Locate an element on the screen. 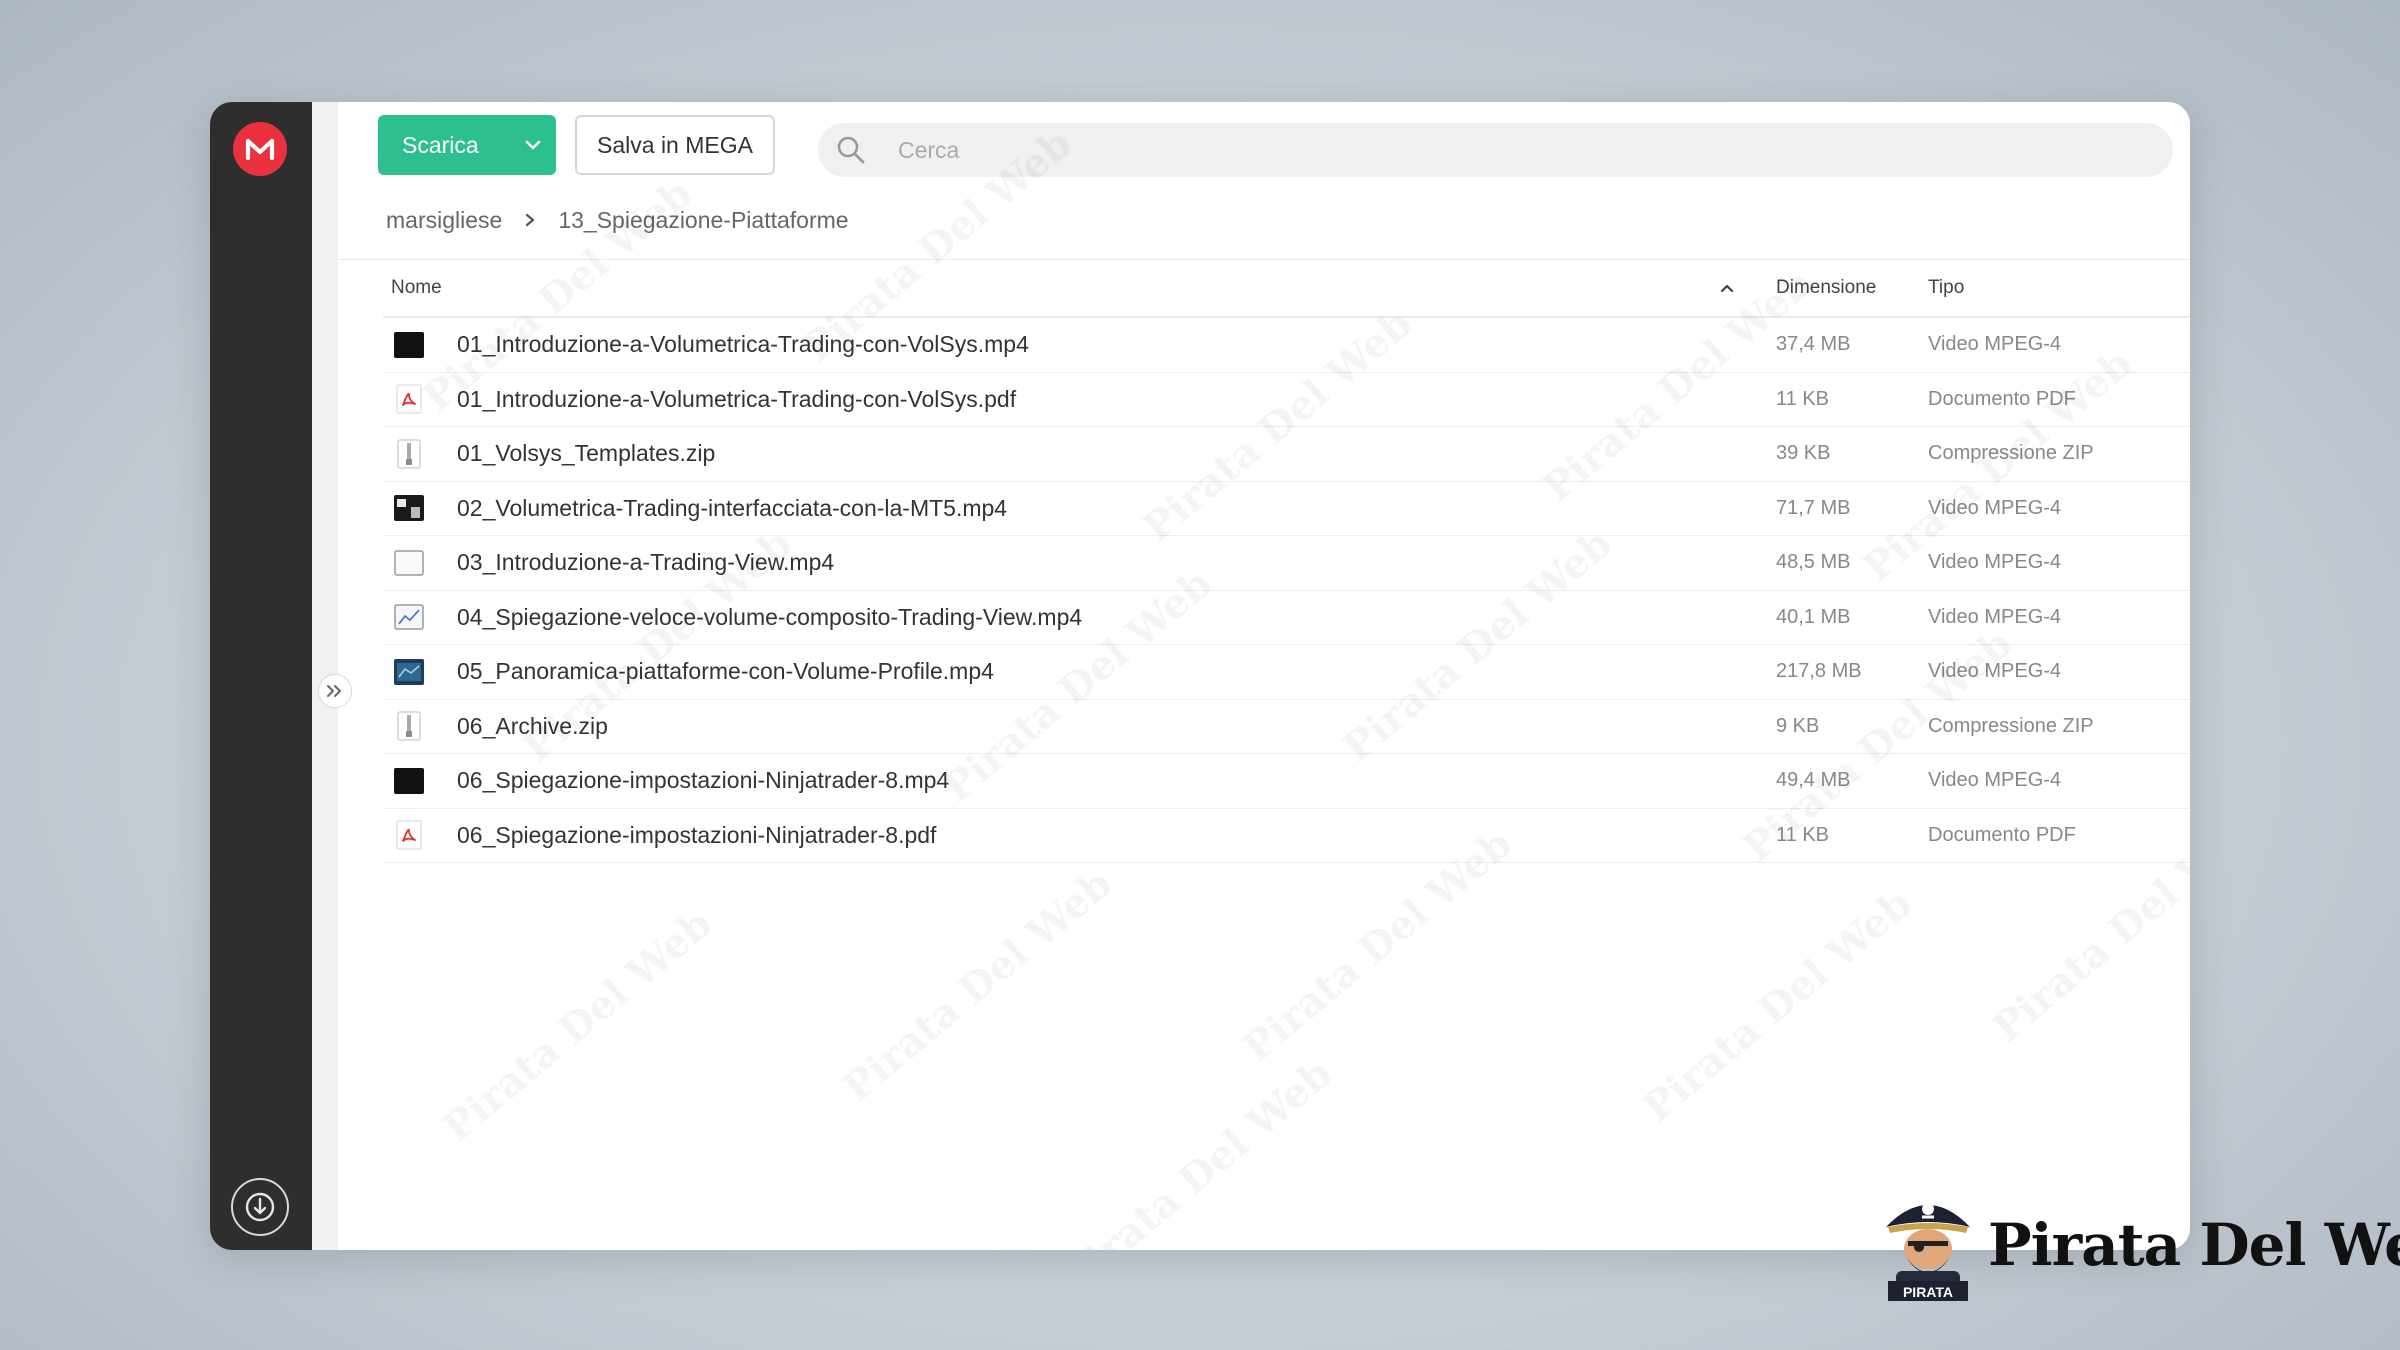 The height and width of the screenshot is (1350, 2400). sidebar is located at coordinates (261, 676).